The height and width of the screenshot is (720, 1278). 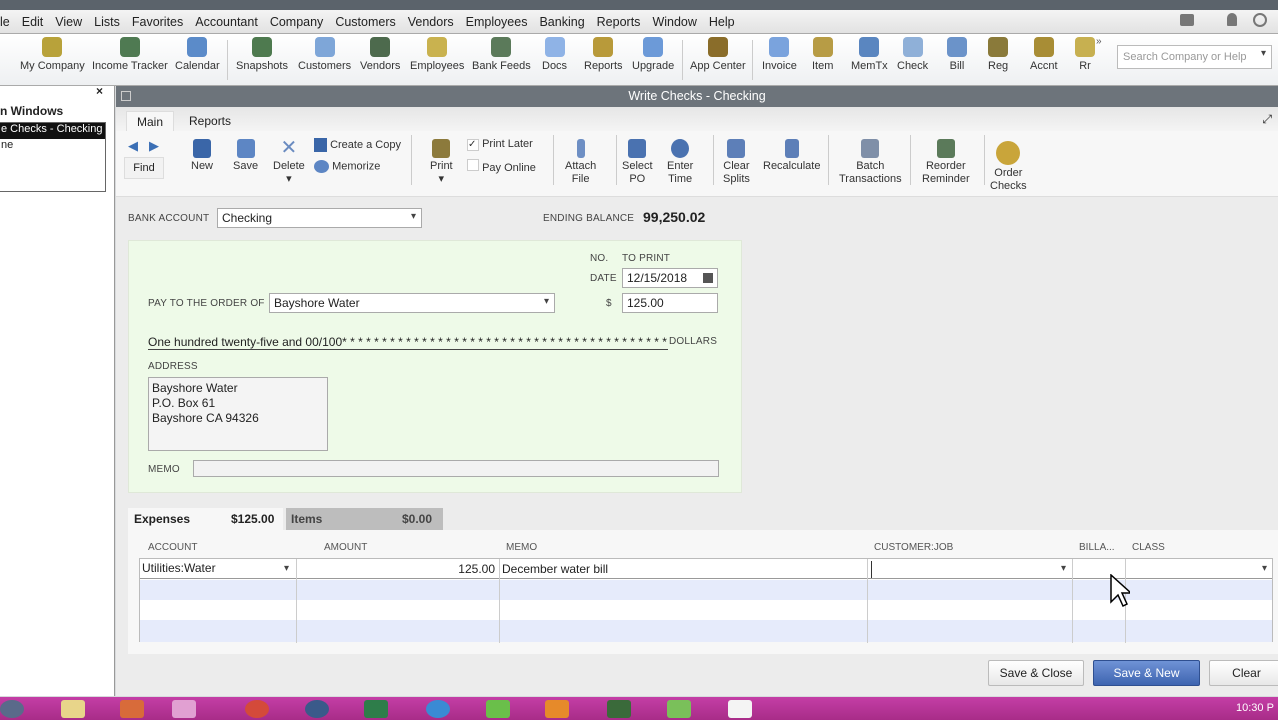 What do you see at coordinates (68, 22) in the screenshot?
I see `menu-item-view: View` at bounding box center [68, 22].